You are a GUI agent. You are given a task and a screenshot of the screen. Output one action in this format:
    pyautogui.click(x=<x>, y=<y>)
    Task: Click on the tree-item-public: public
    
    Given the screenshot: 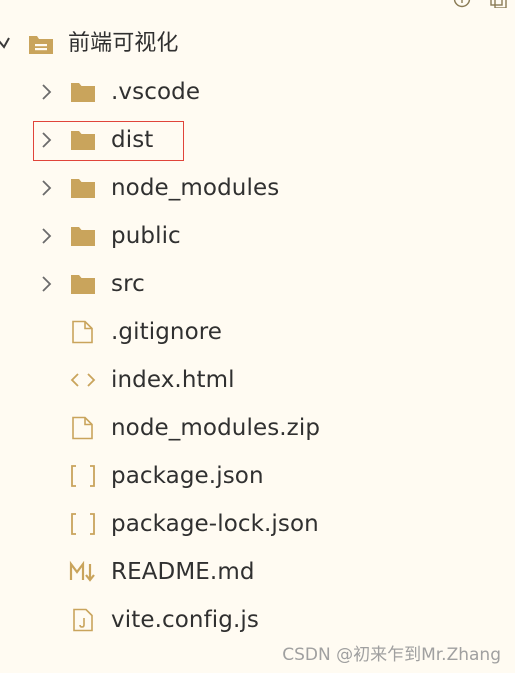 What is the action you would take?
    pyautogui.click(x=257, y=236)
    